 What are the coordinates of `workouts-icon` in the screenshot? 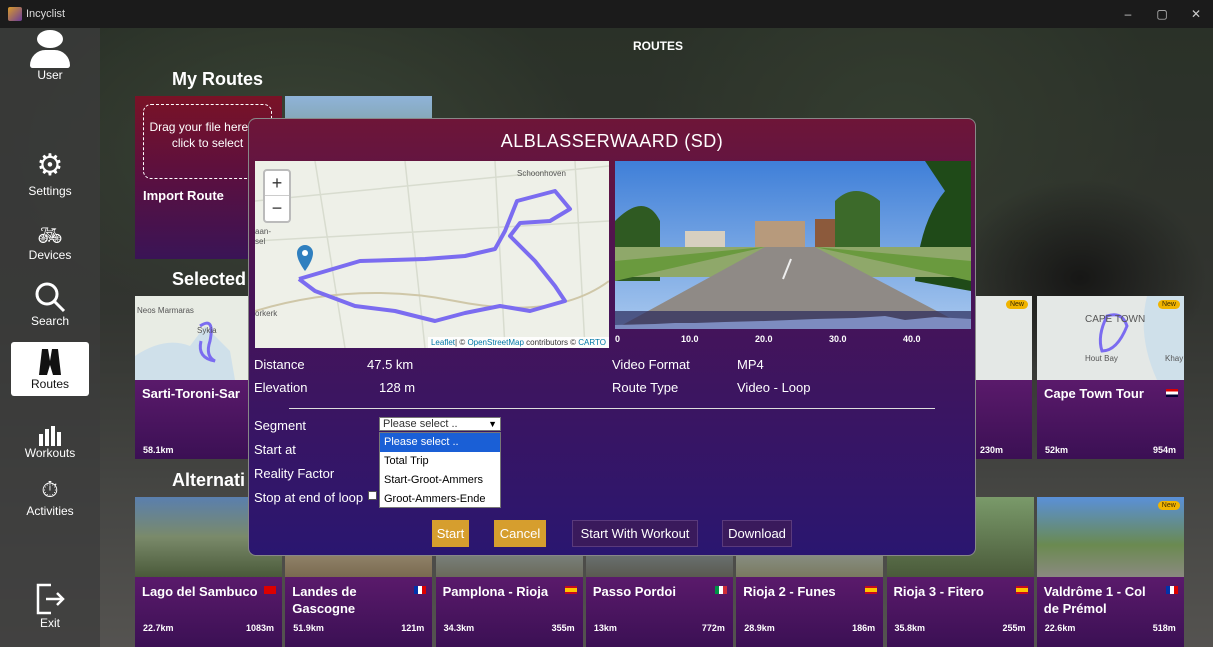 It's located at (50, 436).